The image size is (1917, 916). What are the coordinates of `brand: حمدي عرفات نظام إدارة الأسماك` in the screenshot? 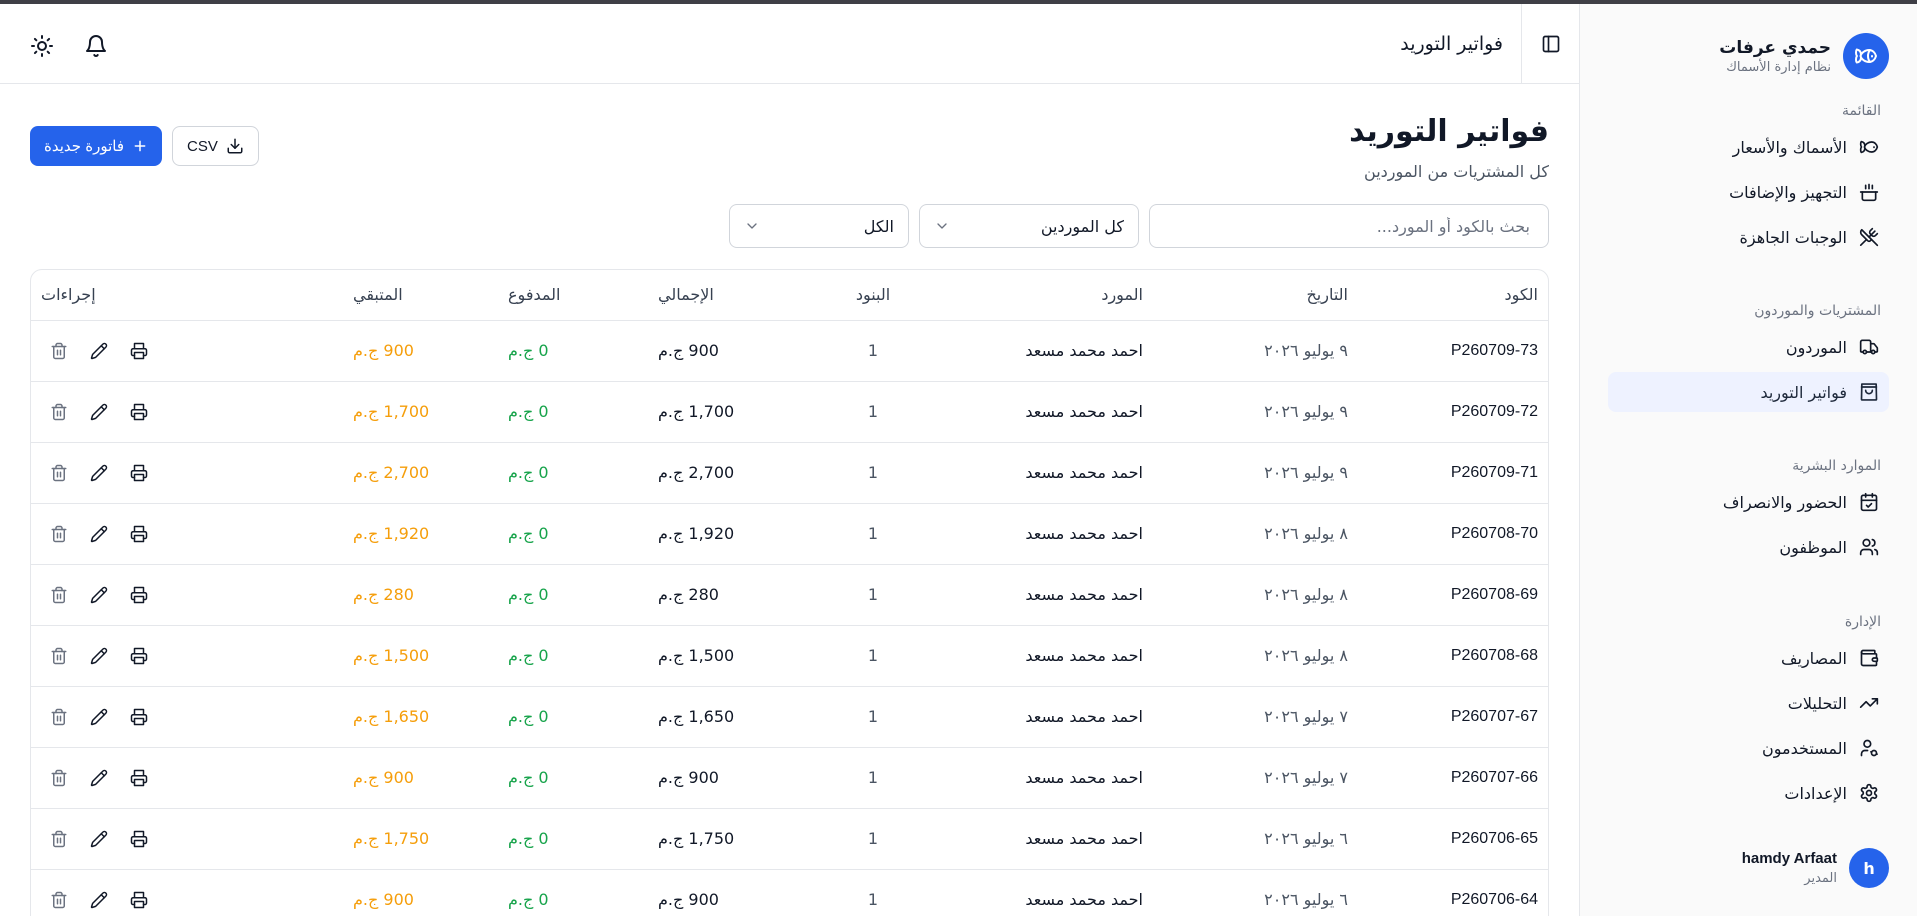 It's located at (1744, 56).